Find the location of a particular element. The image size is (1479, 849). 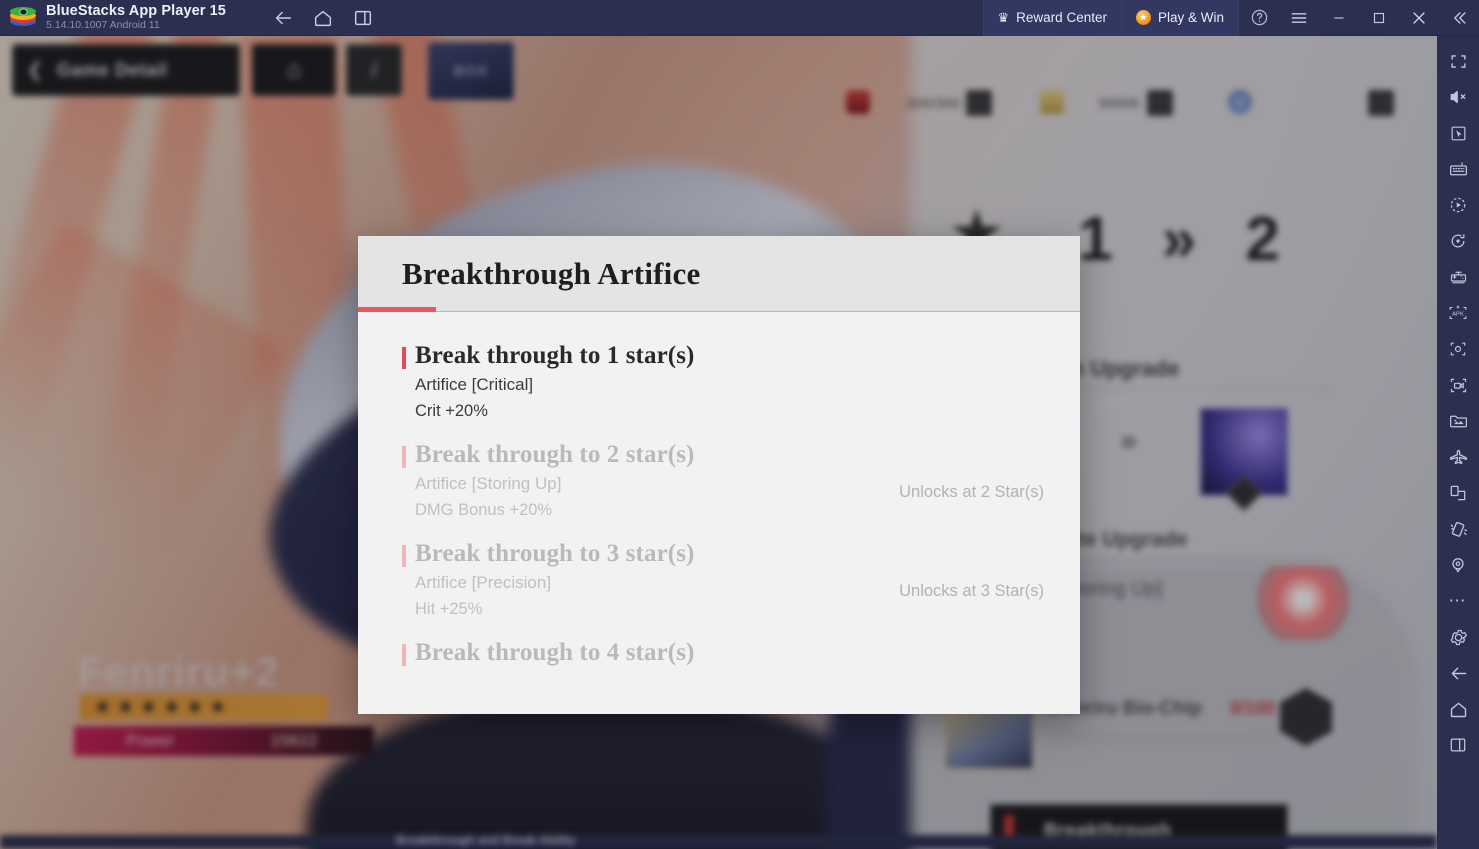

dialog-title: Breakthrough Artifice is located at coordinates (551, 273).